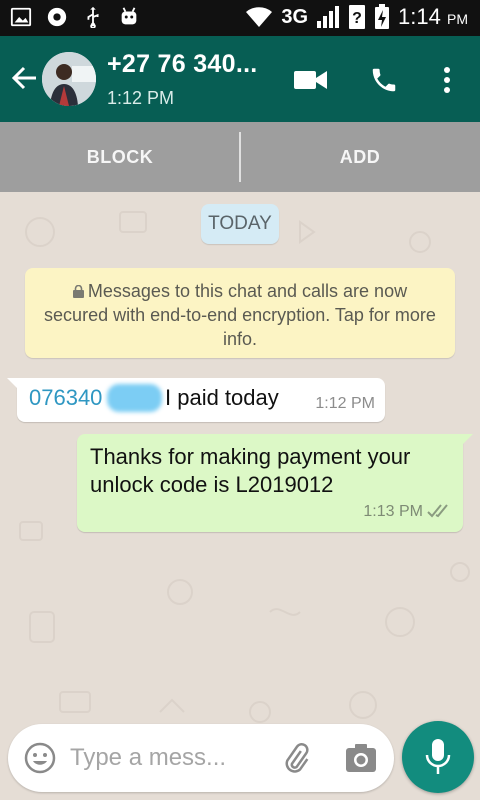 The image size is (480, 800). I want to click on more-vert-icon, so click(447, 80).